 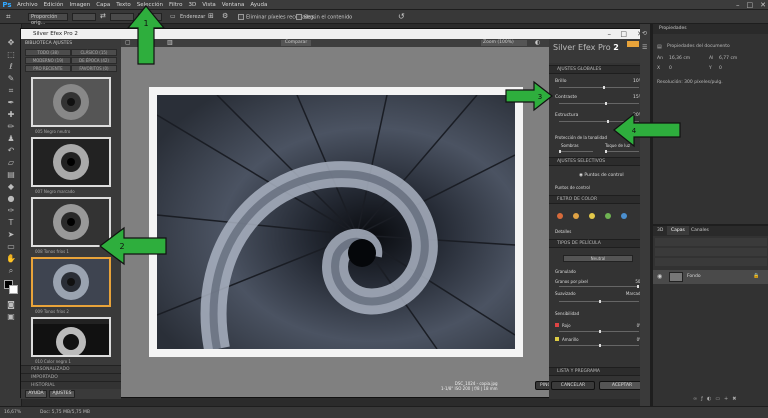 What do you see at coordinates (71, 377) in the screenshot?
I see `accordion-importado: IMPORTADO` at bounding box center [71, 377].